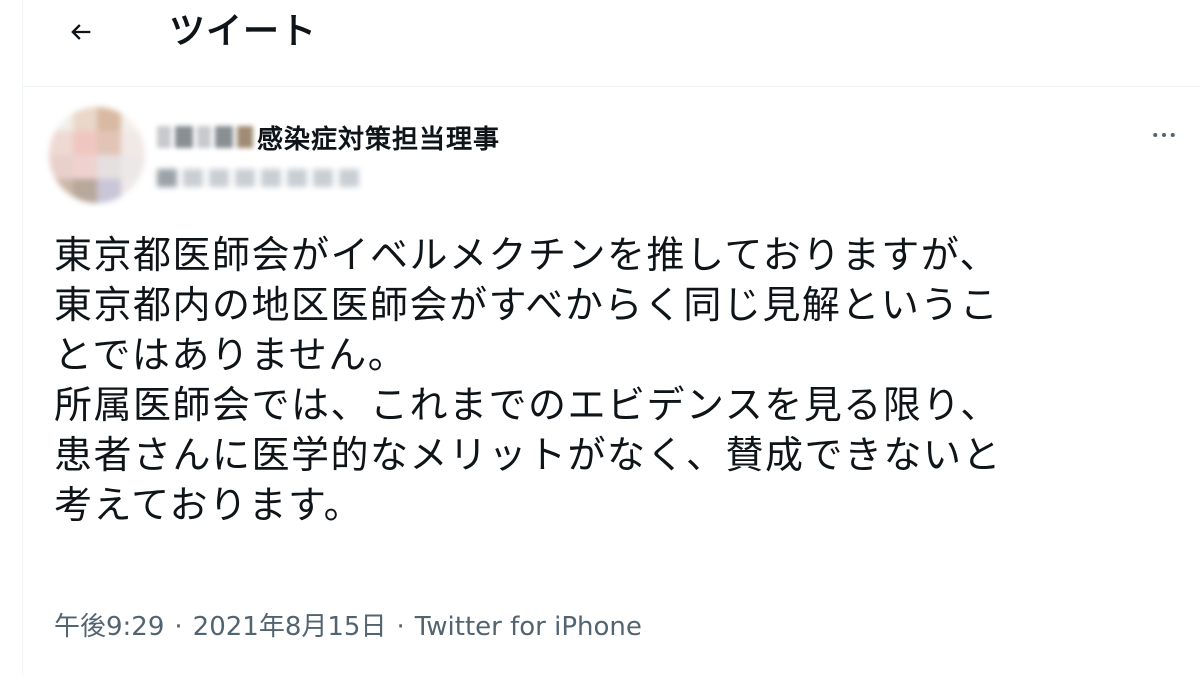 The width and height of the screenshot is (1200, 675). I want to click on redacted-name, so click(205, 137).